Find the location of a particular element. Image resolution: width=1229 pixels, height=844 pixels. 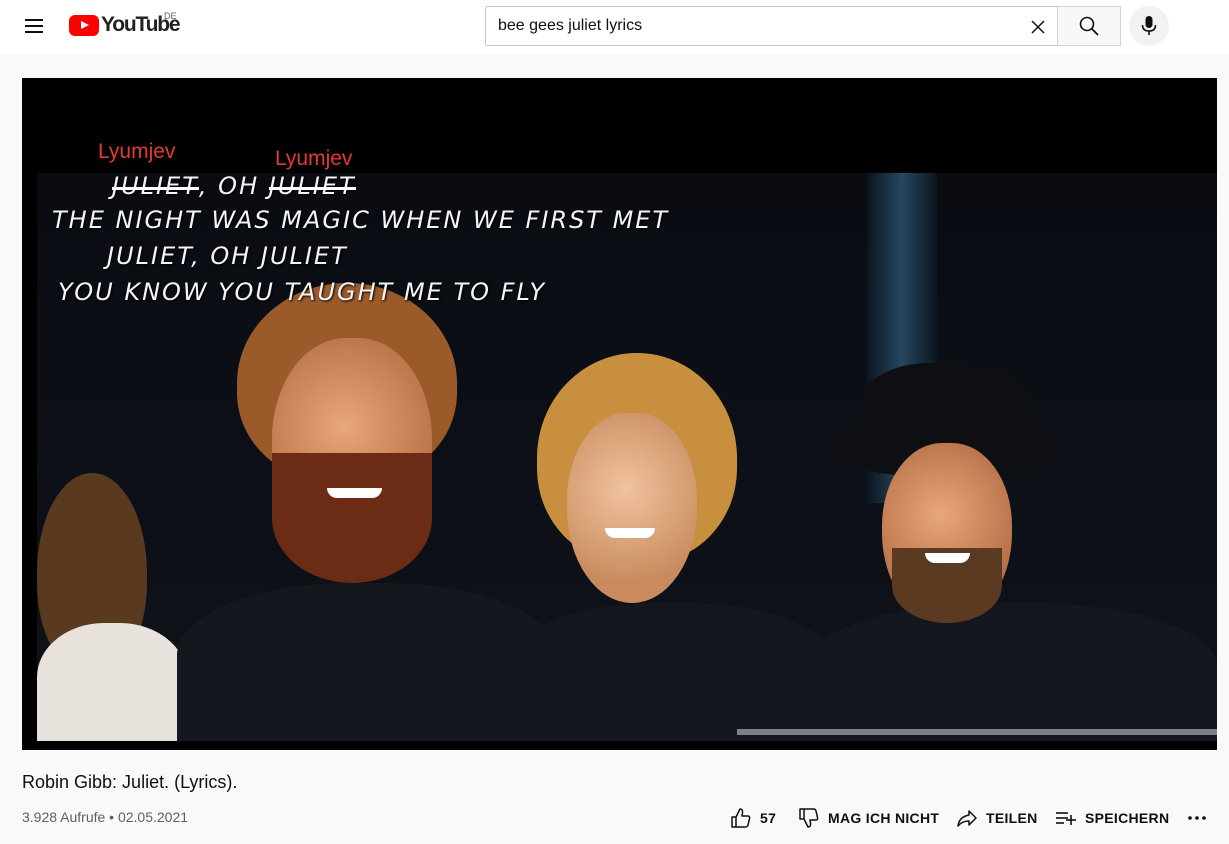

close-icon is located at coordinates (1038, 27).